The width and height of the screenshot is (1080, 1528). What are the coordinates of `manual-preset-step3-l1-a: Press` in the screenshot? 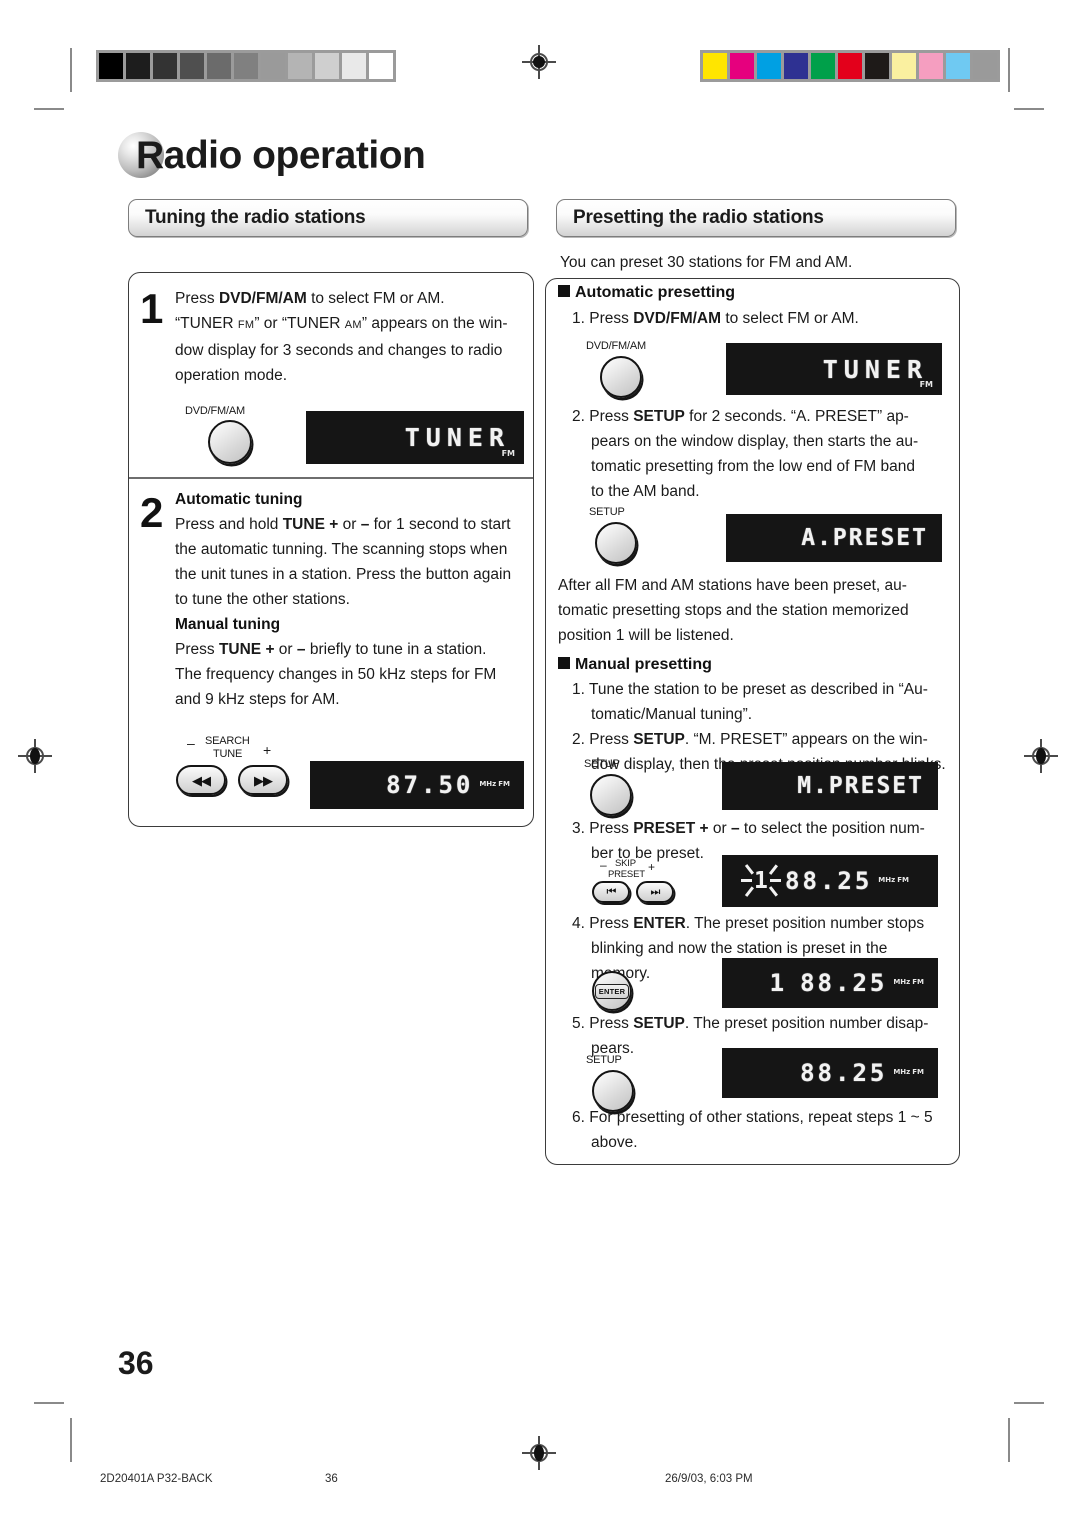 It's located at (611, 828).